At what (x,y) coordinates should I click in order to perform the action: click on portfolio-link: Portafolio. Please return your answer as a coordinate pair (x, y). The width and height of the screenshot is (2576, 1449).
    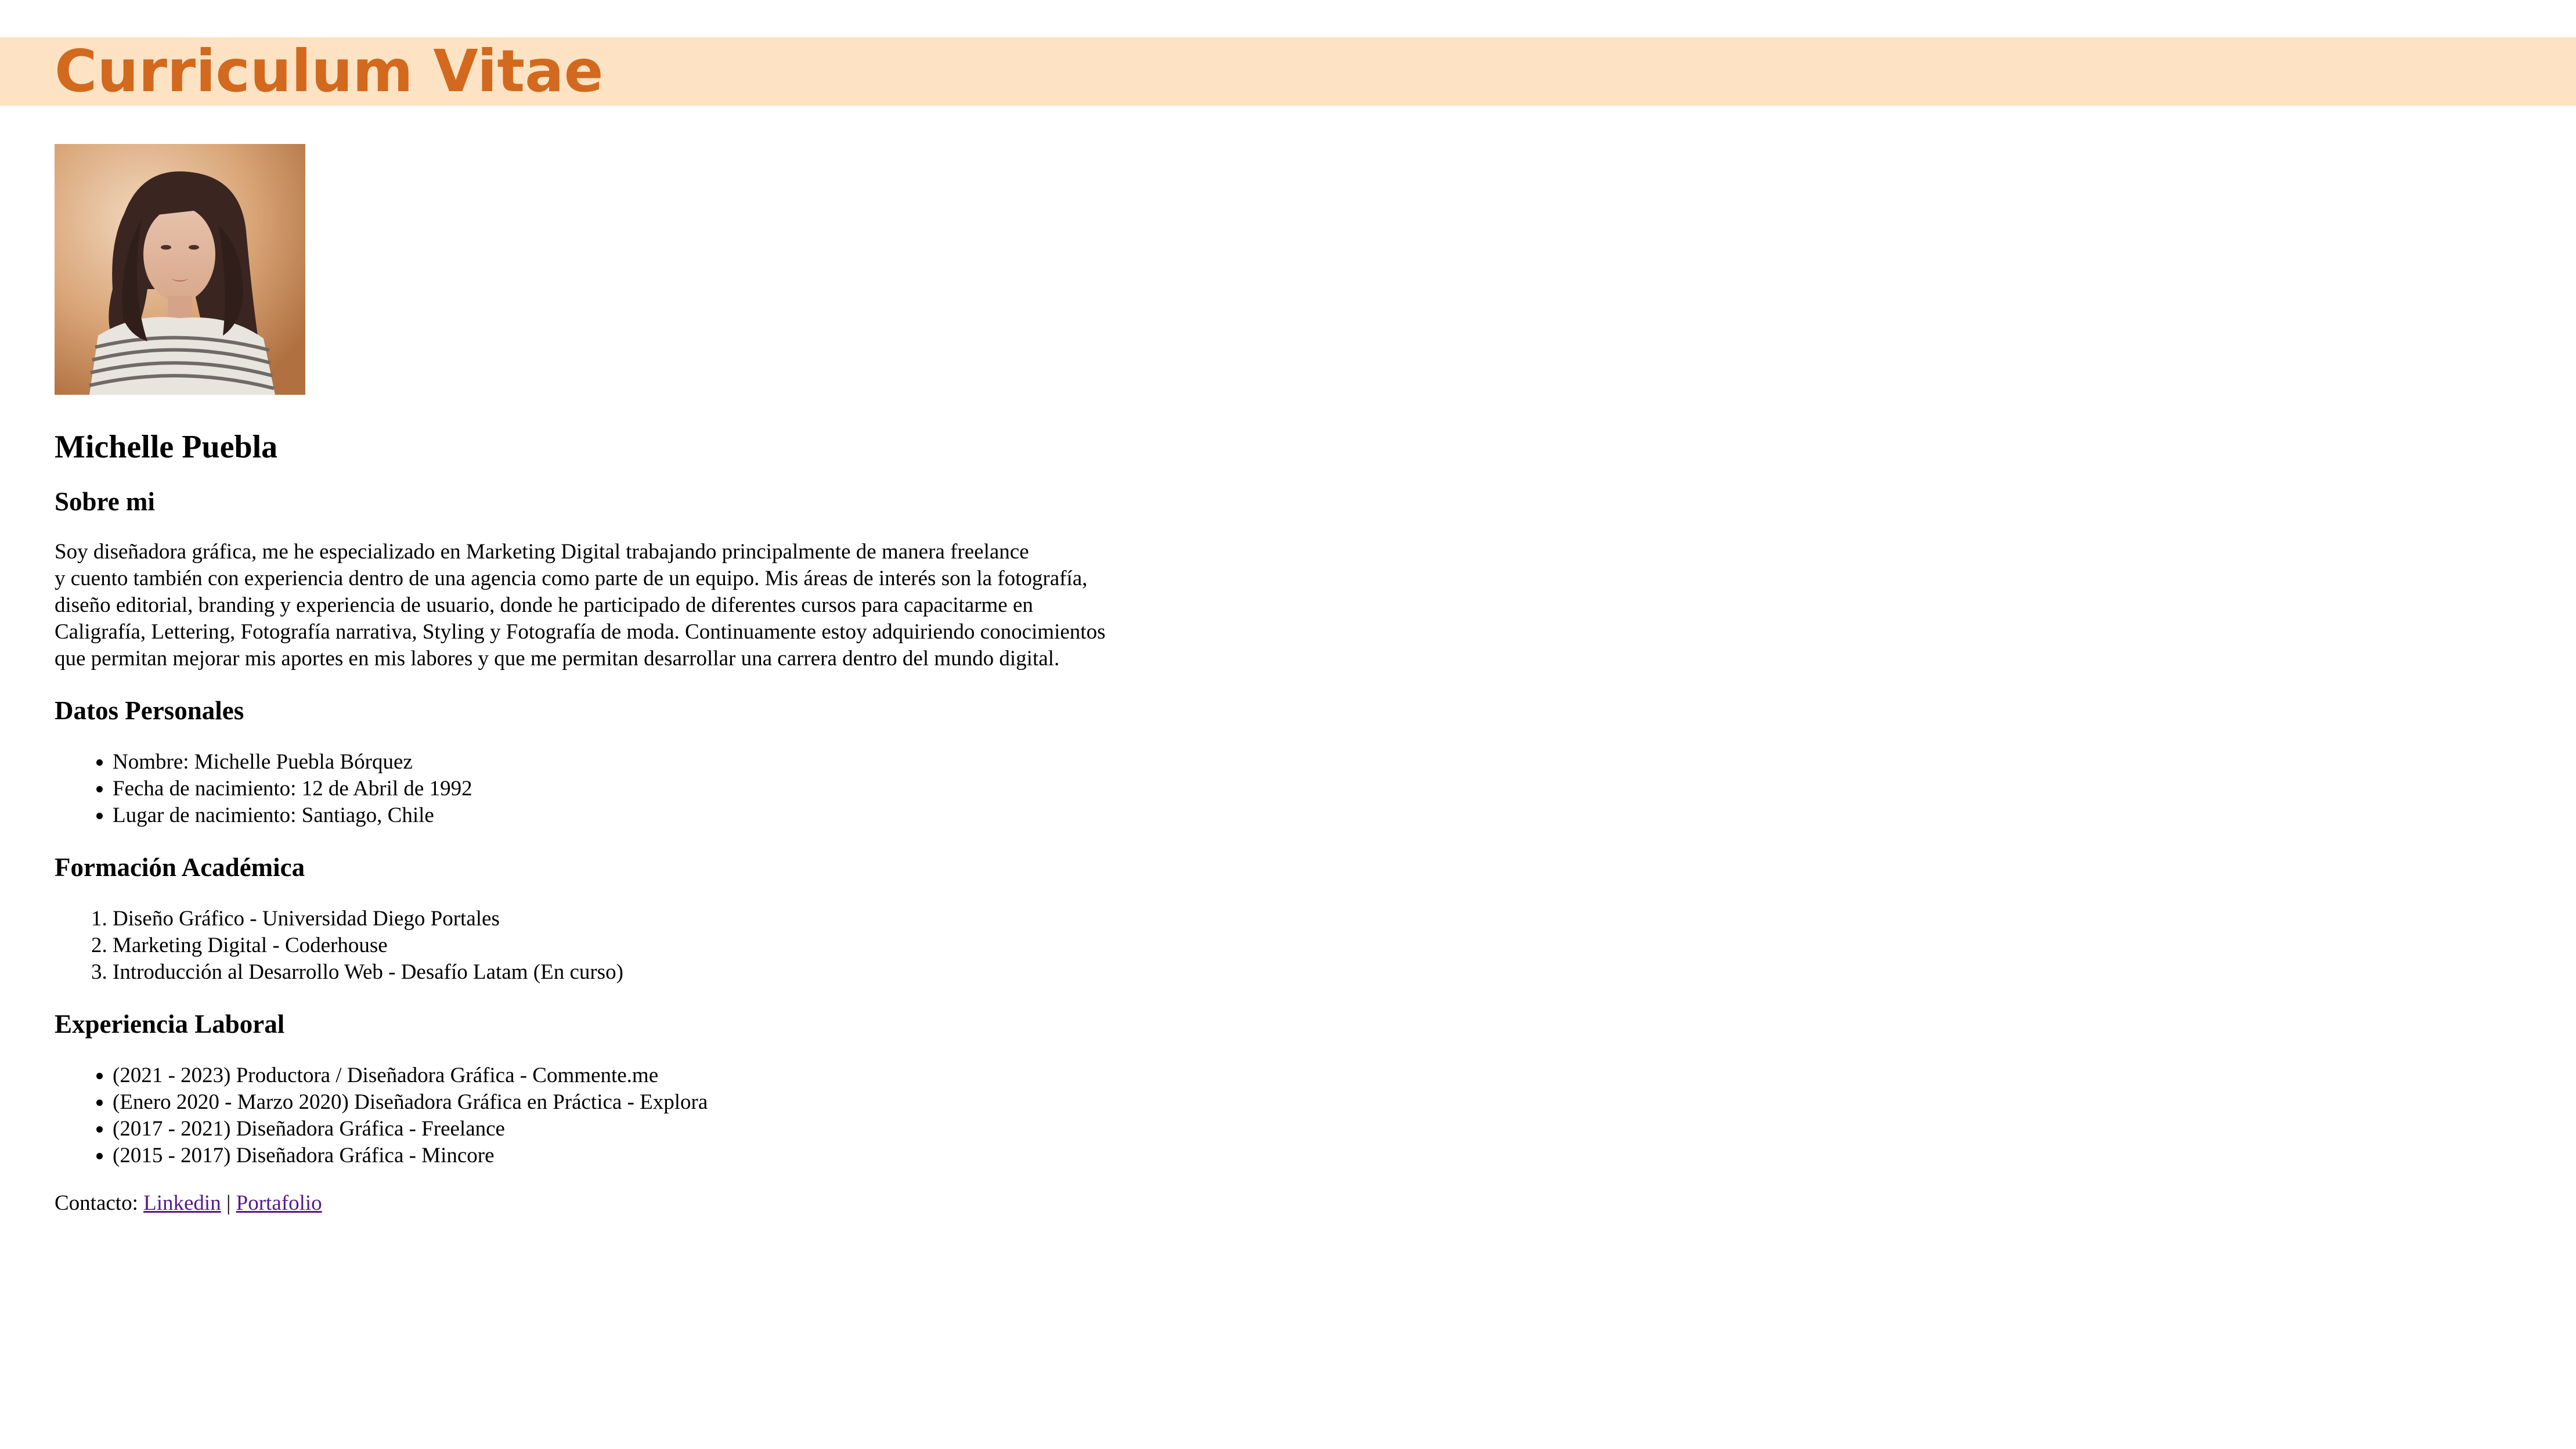
    Looking at the image, I should click on (279, 1203).